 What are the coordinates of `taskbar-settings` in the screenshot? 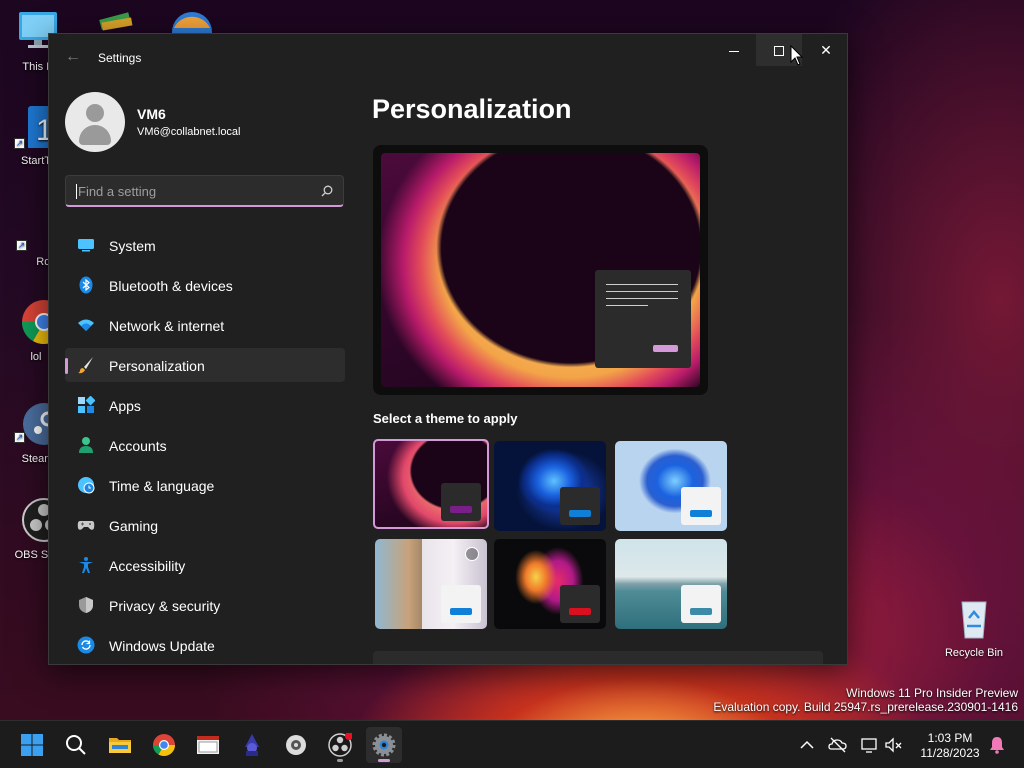 It's located at (384, 745).